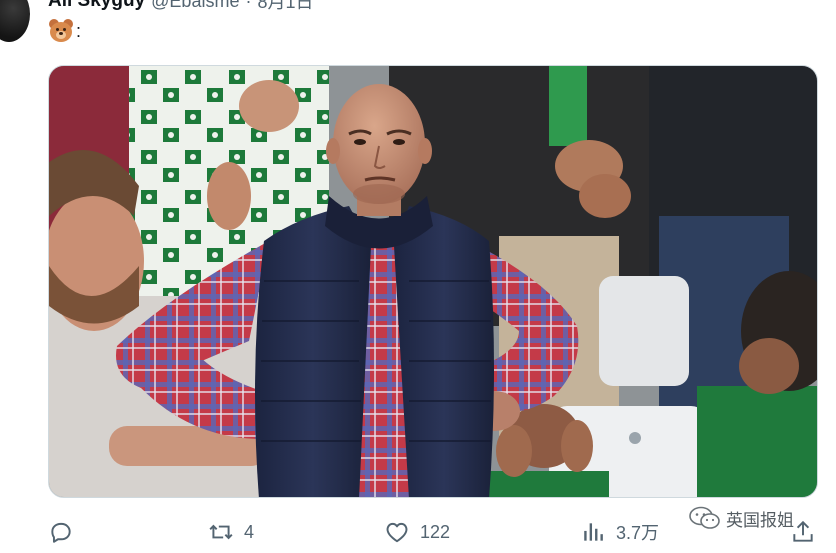 This screenshot has height=553, width=836. I want to click on like-button: 122, so click(417, 532).